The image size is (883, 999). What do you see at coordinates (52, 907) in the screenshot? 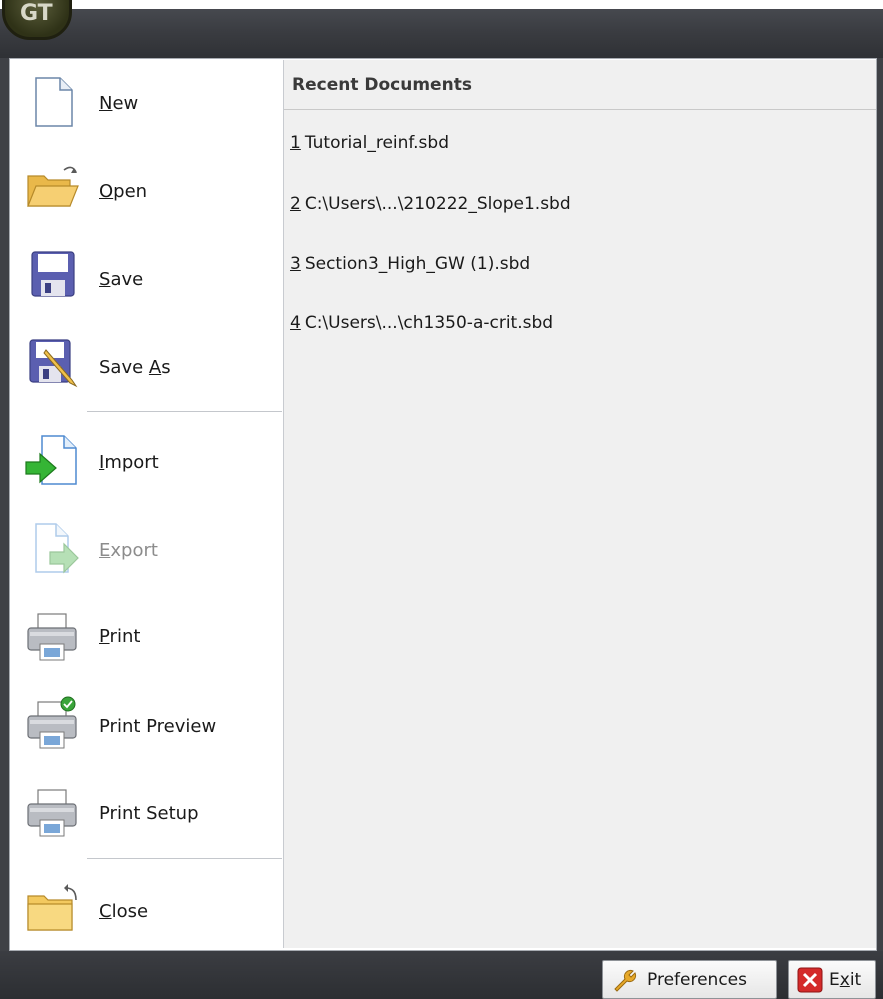
I see `close-folder-icon` at bounding box center [52, 907].